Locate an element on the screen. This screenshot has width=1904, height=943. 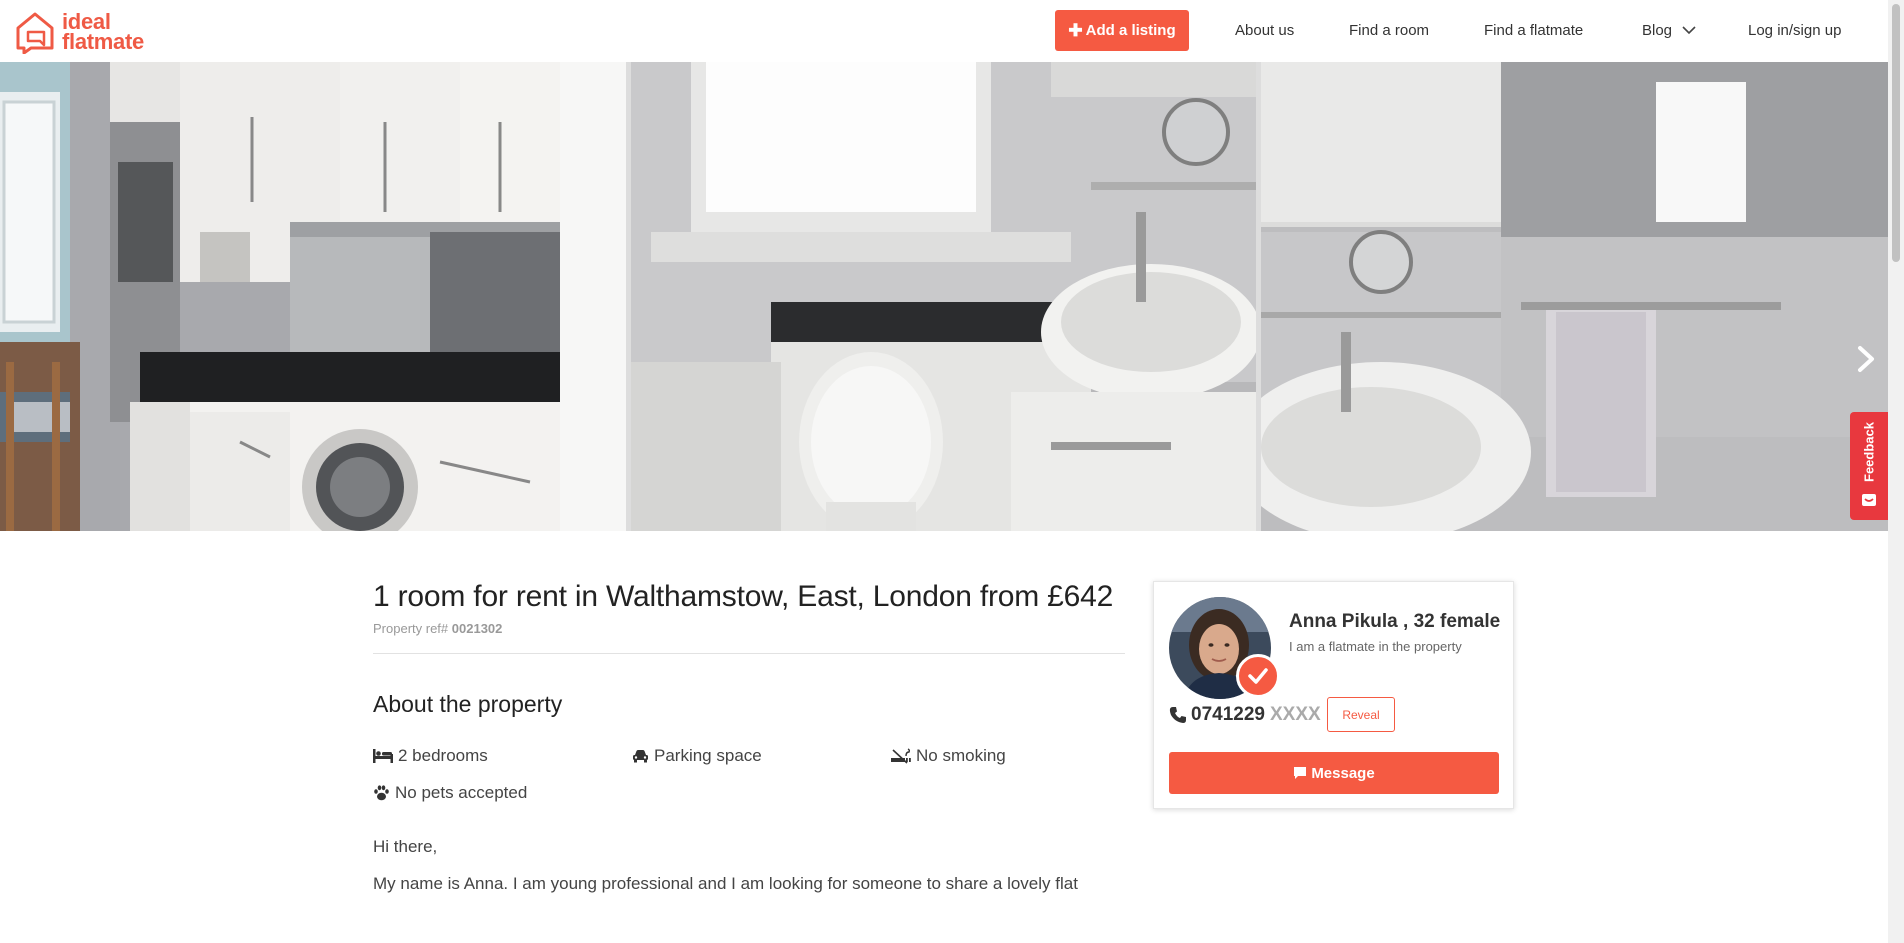
feature-bedrooms: 2 bedrooms is located at coordinates (502, 755).